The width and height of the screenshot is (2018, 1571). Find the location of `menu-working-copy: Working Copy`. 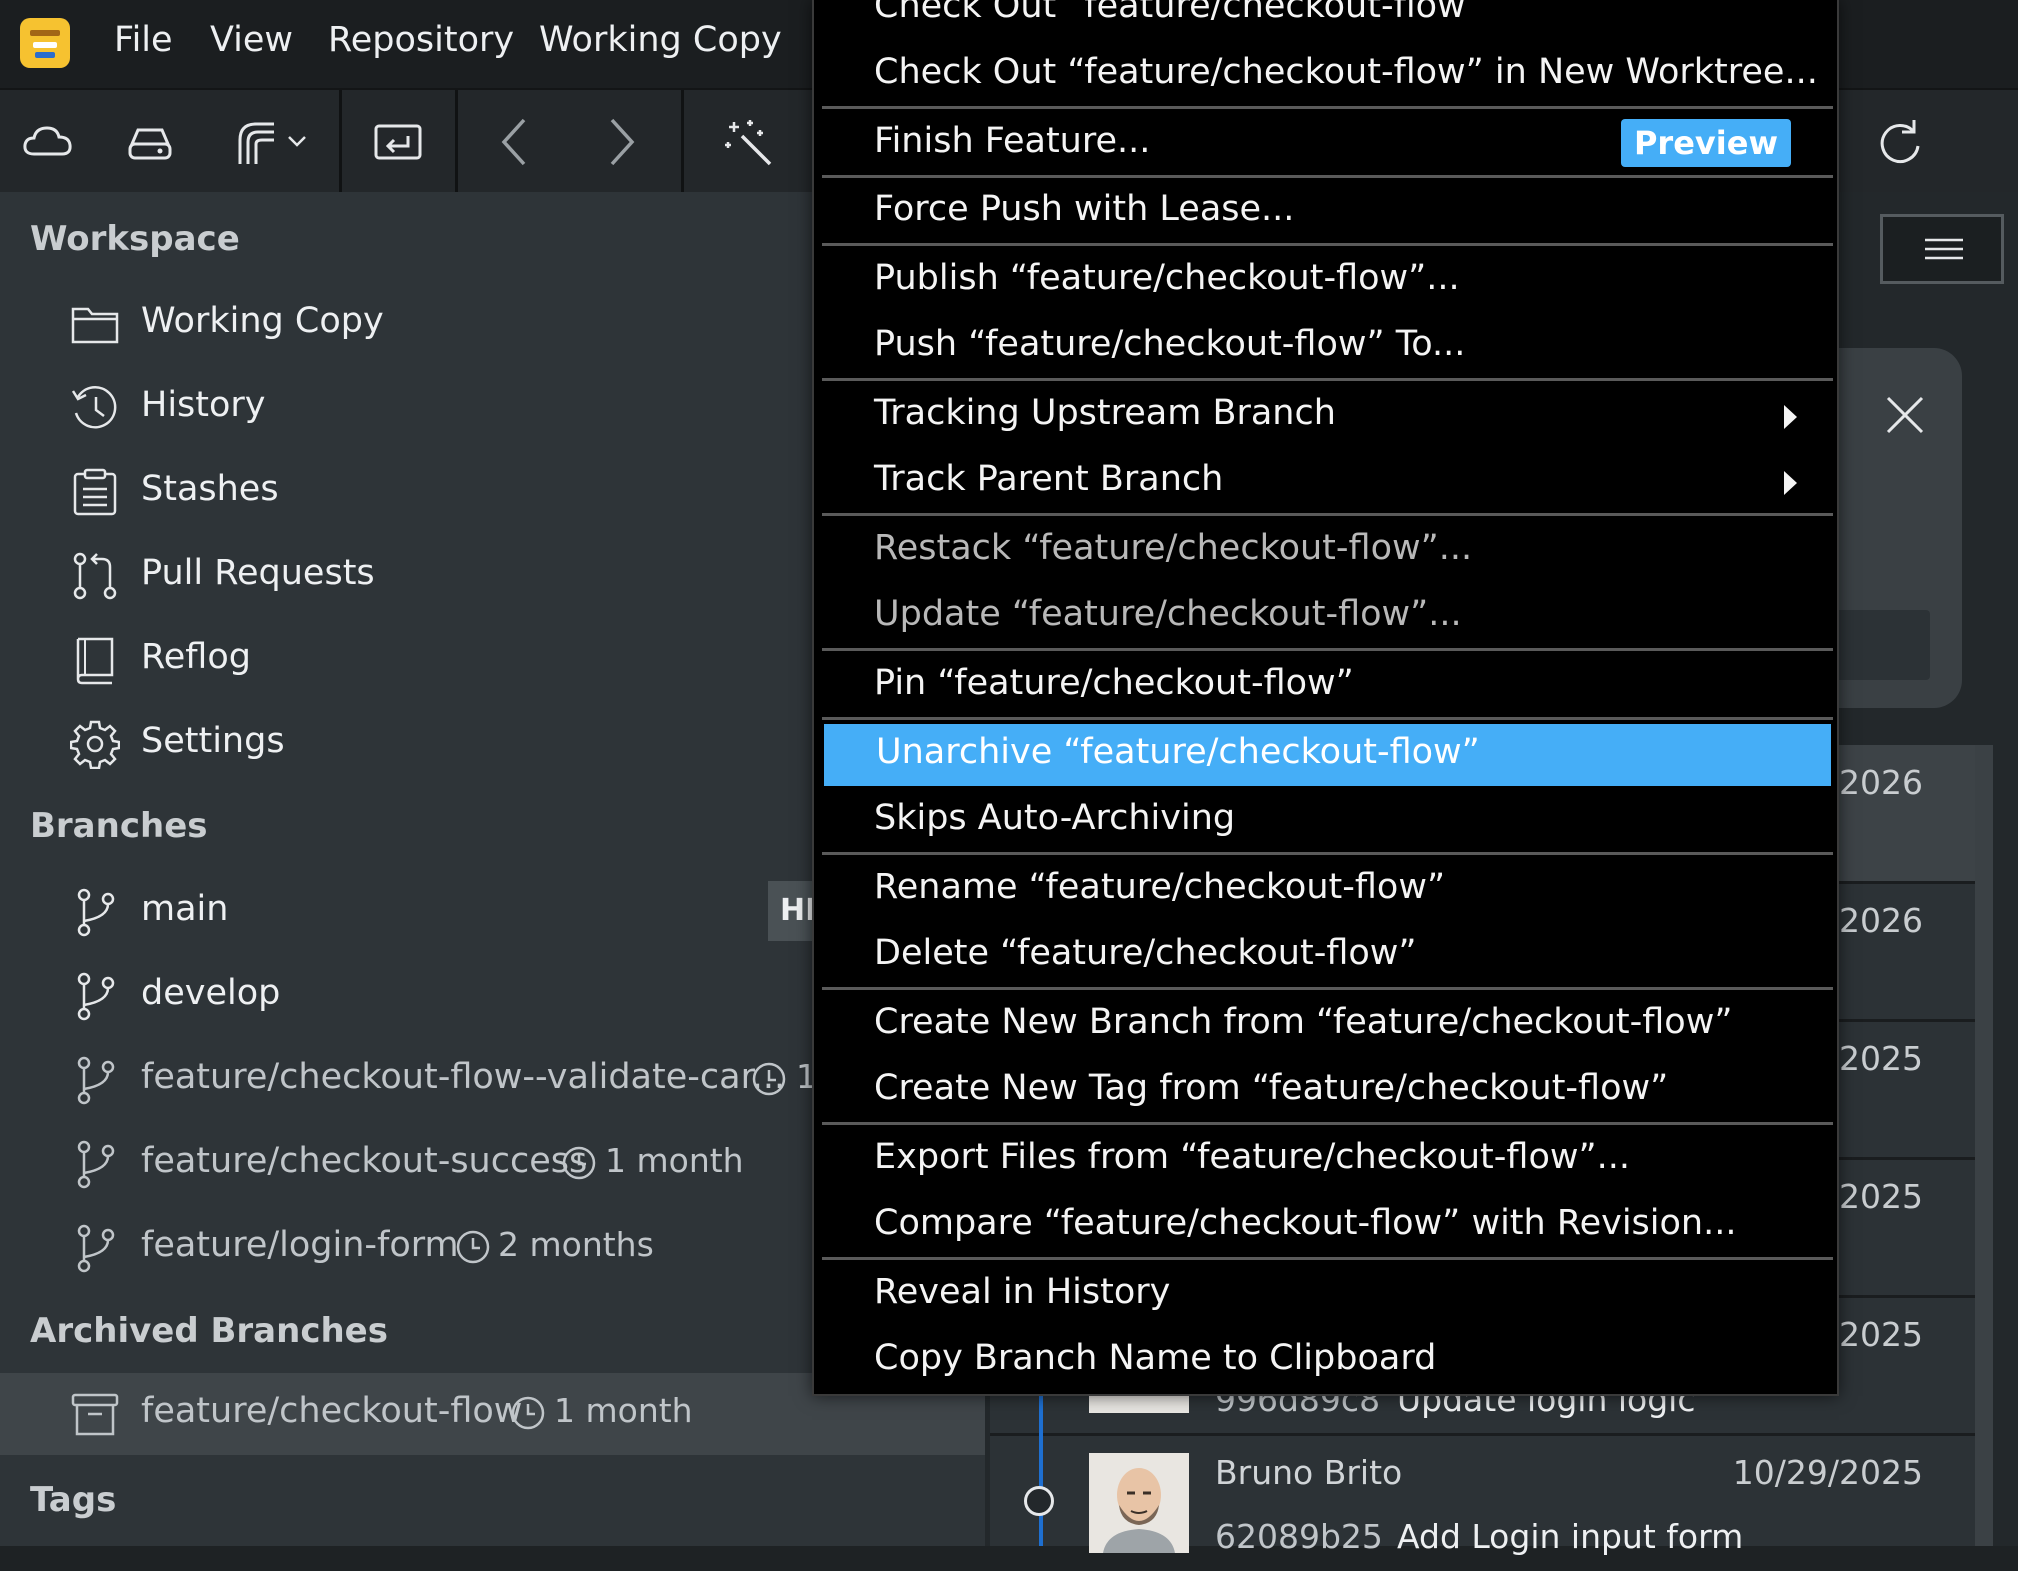

menu-working-copy: Working Copy is located at coordinates (660, 40).